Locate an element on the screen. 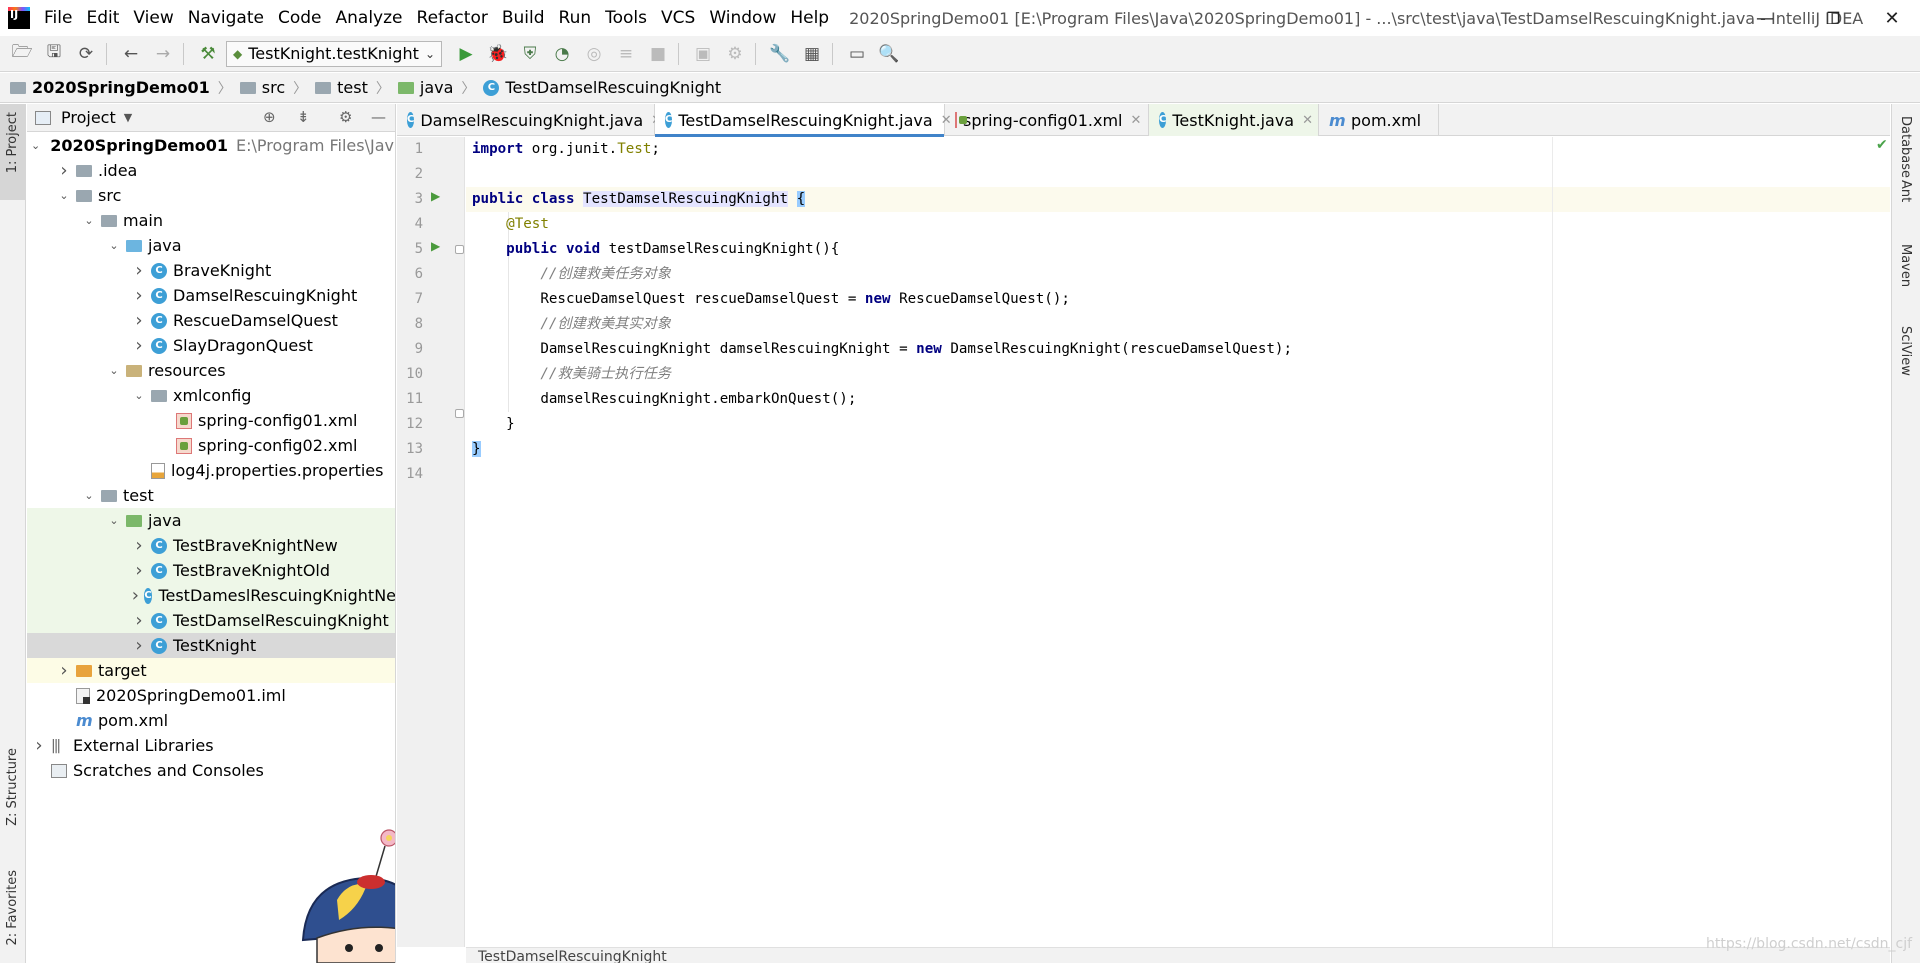 Image resolution: width=1920 pixels, height=963 pixels. run-icon: ▶ is located at coordinates (466, 54).